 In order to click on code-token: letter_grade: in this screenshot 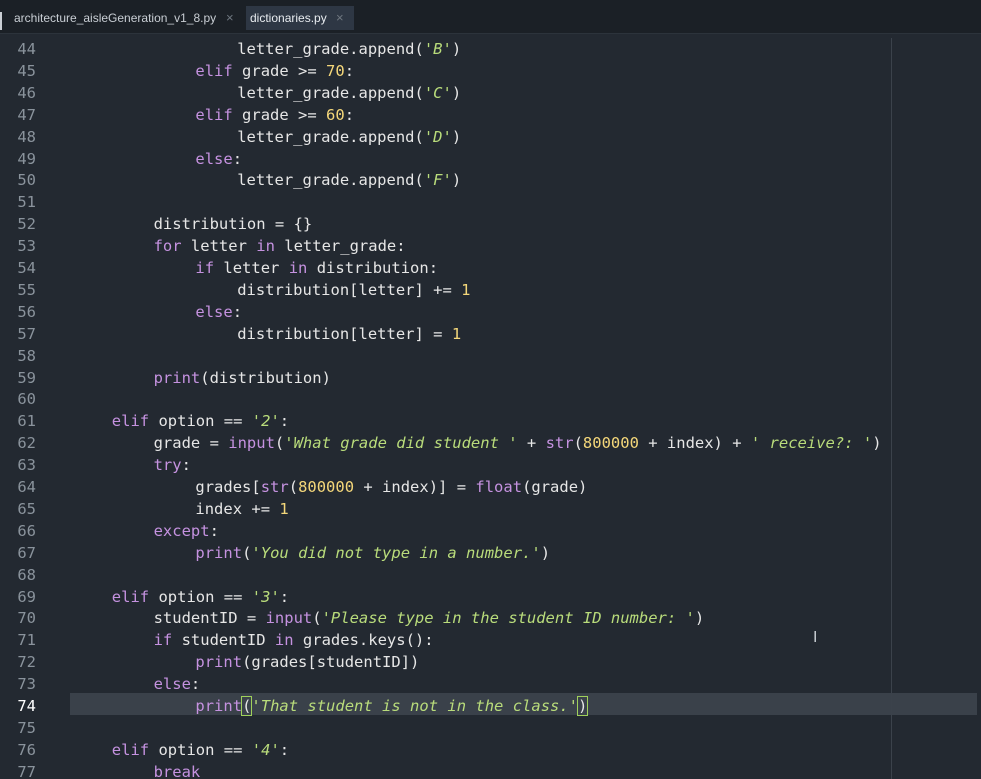, I will do `click(340, 246)`.